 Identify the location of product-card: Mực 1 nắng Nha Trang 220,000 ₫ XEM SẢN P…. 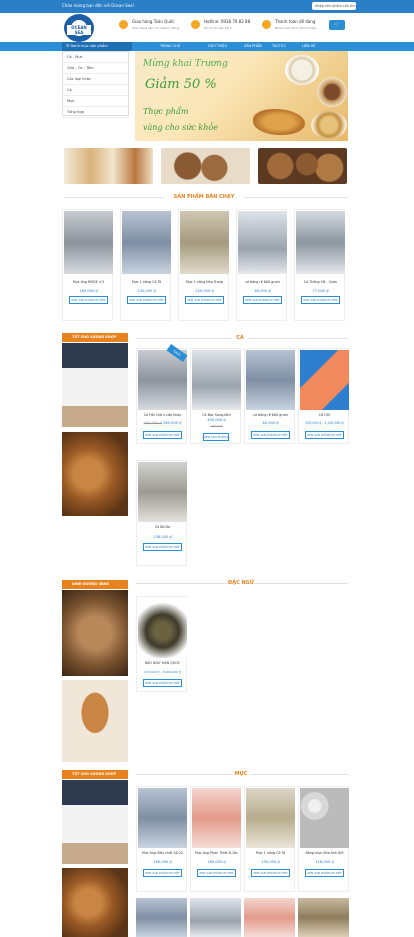
(203, 265).